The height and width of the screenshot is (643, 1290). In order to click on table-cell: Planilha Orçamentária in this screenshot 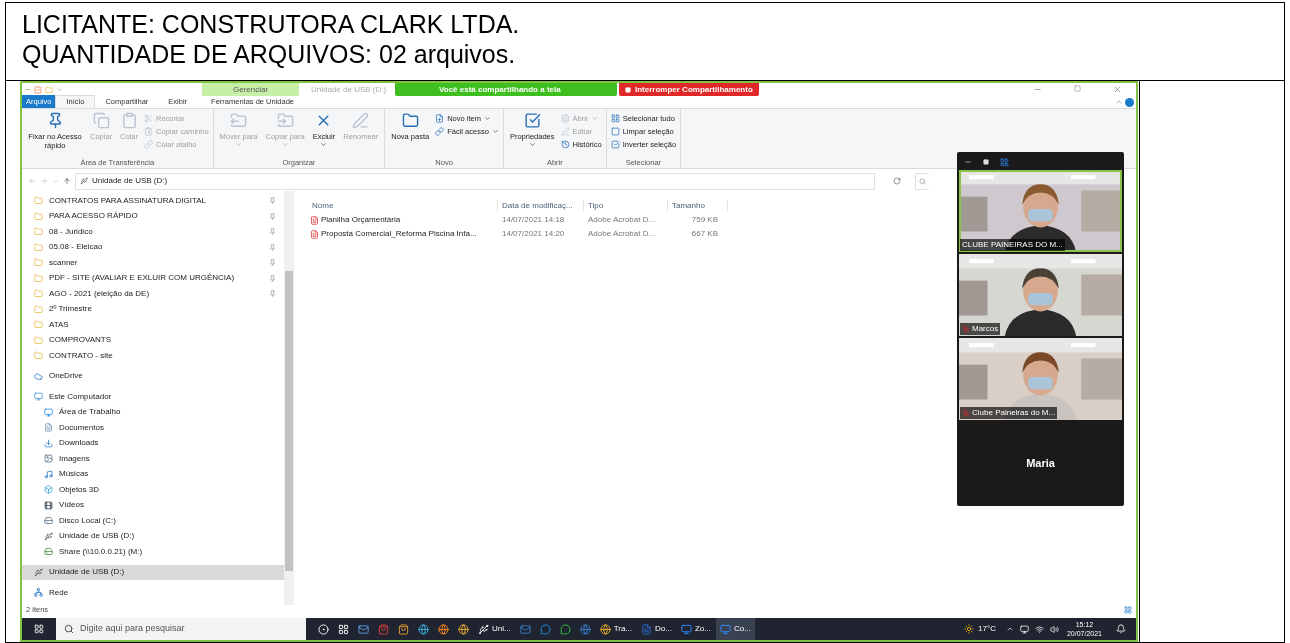, I will do `click(409, 220)`.